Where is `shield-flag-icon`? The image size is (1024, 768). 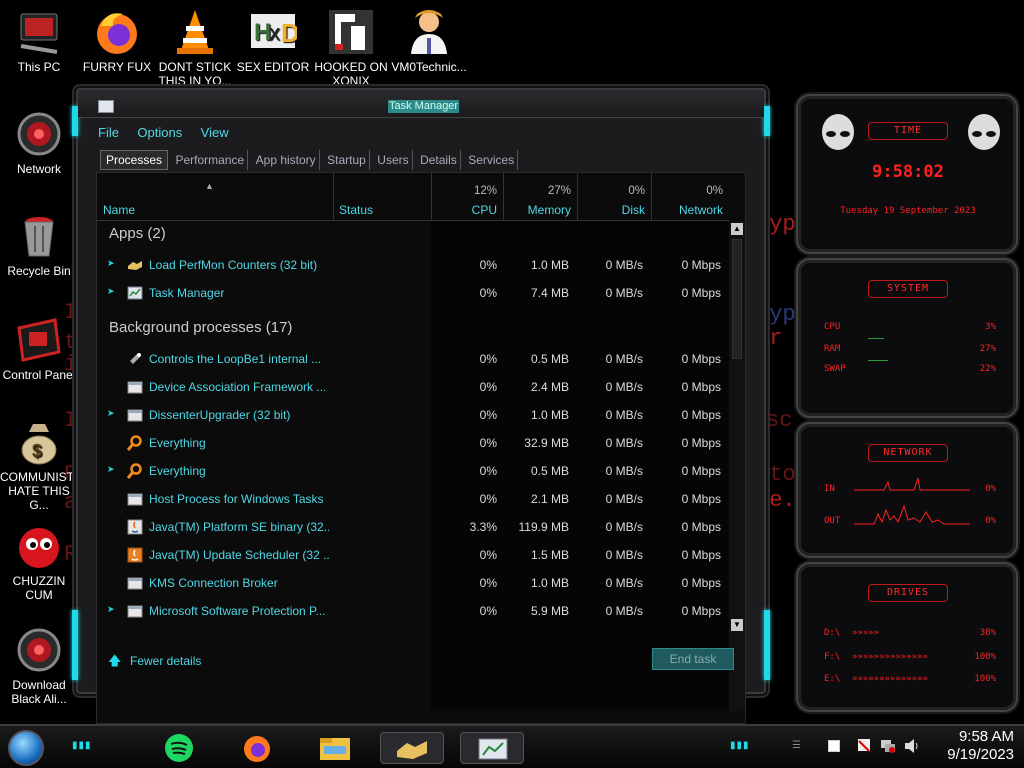 shield-flag-icon is located at coordinates (864, 746).